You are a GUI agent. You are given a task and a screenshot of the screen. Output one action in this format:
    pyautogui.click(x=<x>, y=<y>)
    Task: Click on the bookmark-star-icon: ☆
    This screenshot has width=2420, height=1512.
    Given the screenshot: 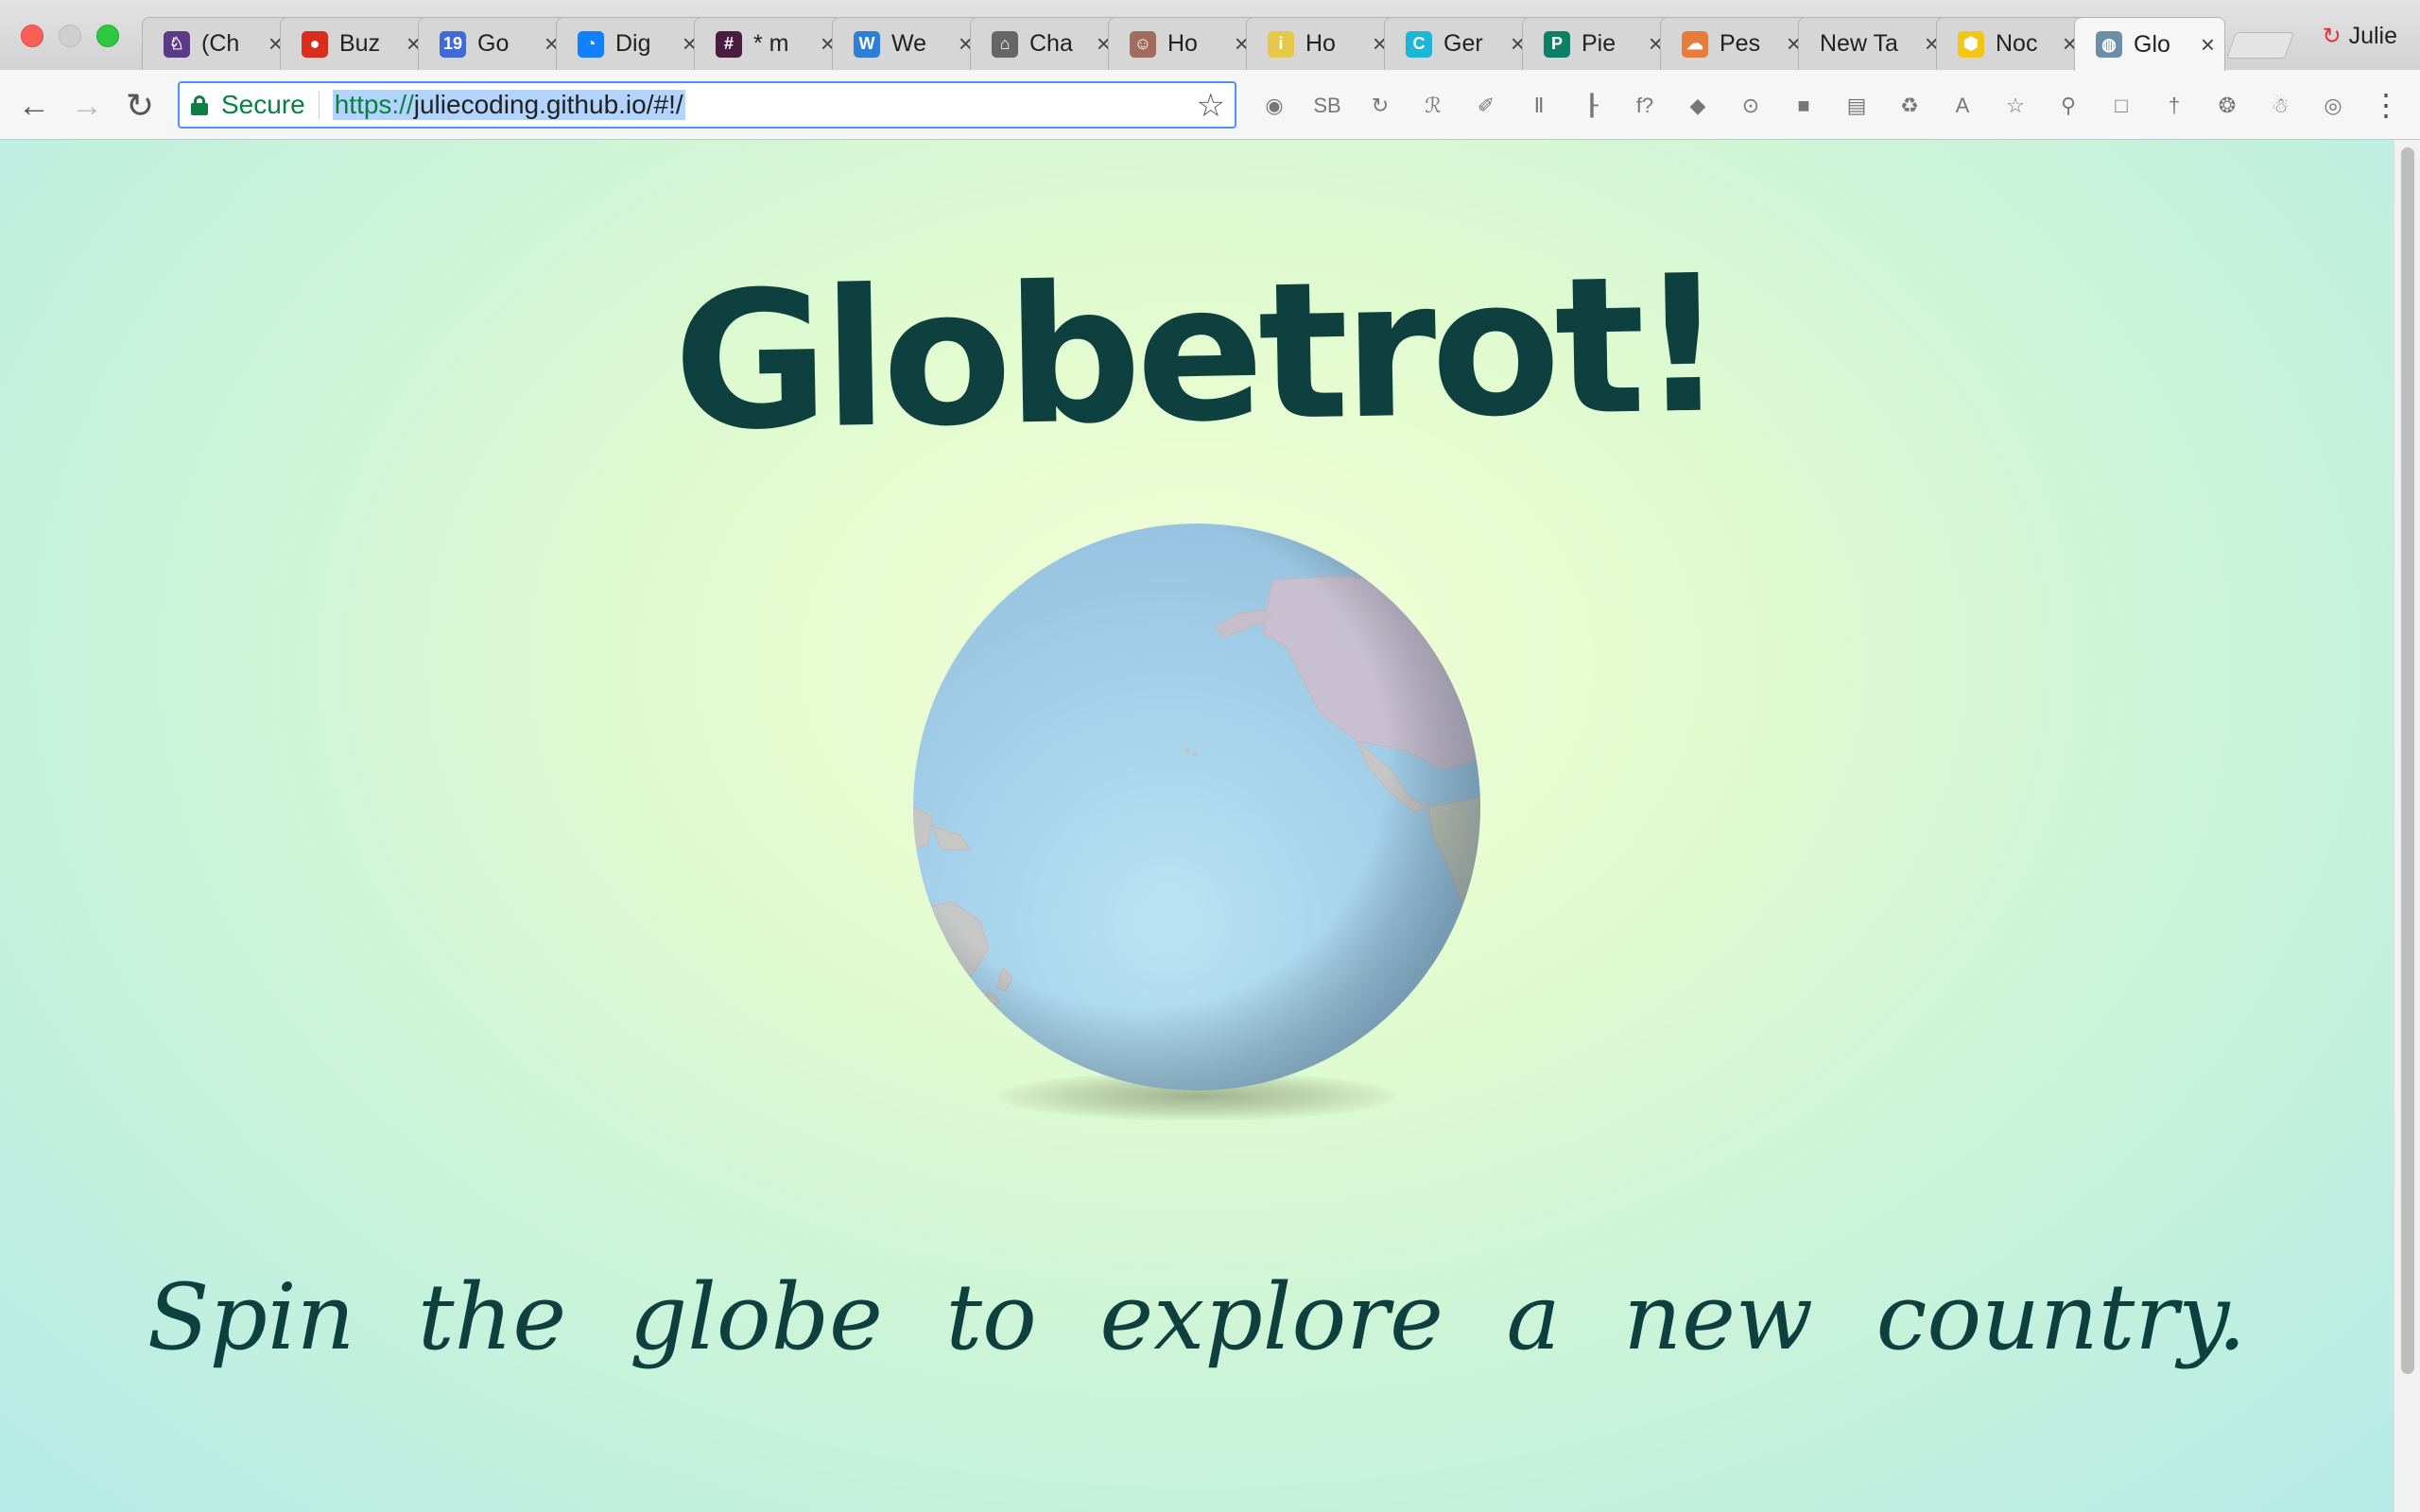 What is the action you would take?
    pyautogui.click(x=1211, y=106)
    